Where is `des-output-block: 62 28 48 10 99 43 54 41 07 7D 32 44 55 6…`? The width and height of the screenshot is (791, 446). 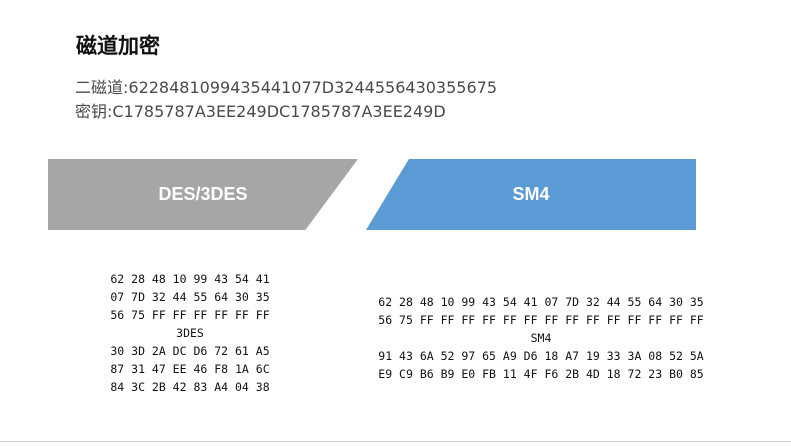 des-output-block: 62 28 48 10 99 43 54 41 07 7D 32 44 55 6… is located at coordinates (190, 333).